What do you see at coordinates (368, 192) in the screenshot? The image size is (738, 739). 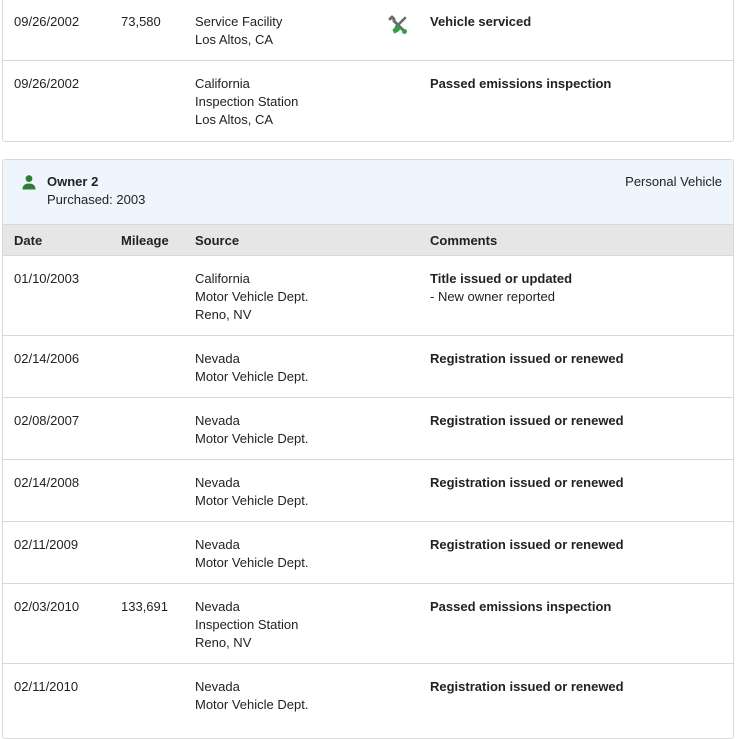 I see `owner-header: Owner 2 Purchased: 2003 Personal Vehicle` at bounding box center [368, 192].